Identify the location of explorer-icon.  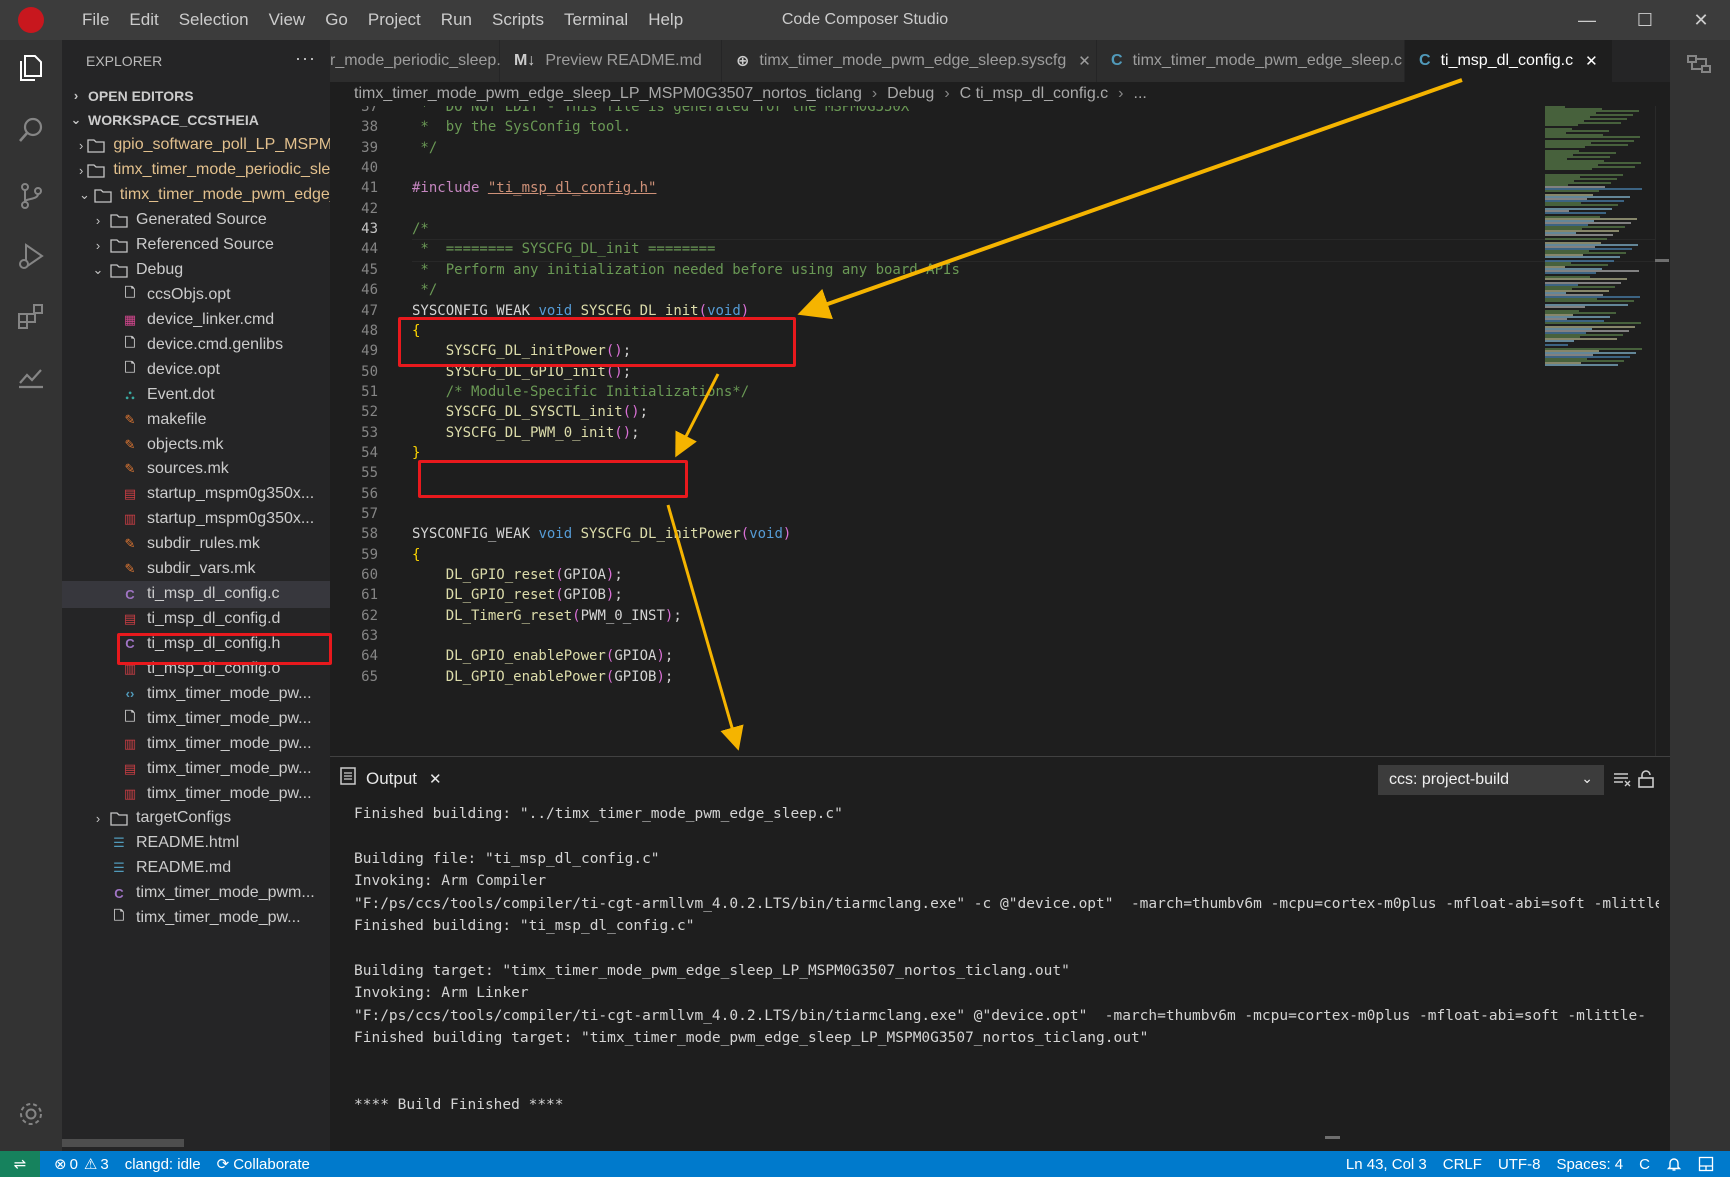
(31, 68).